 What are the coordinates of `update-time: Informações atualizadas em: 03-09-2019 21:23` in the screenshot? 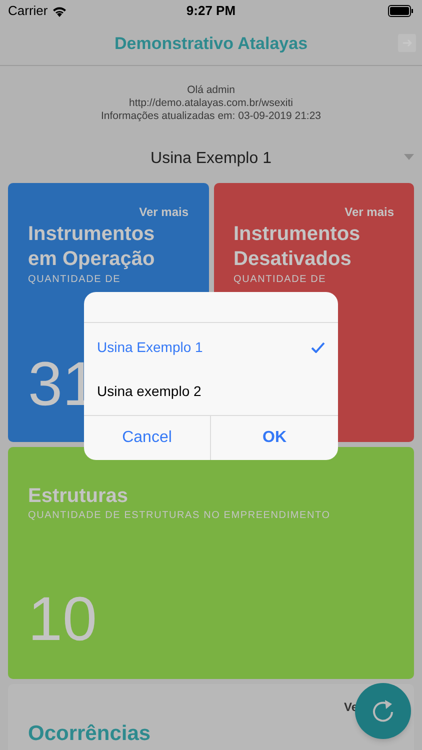 It's located at (211, 116).